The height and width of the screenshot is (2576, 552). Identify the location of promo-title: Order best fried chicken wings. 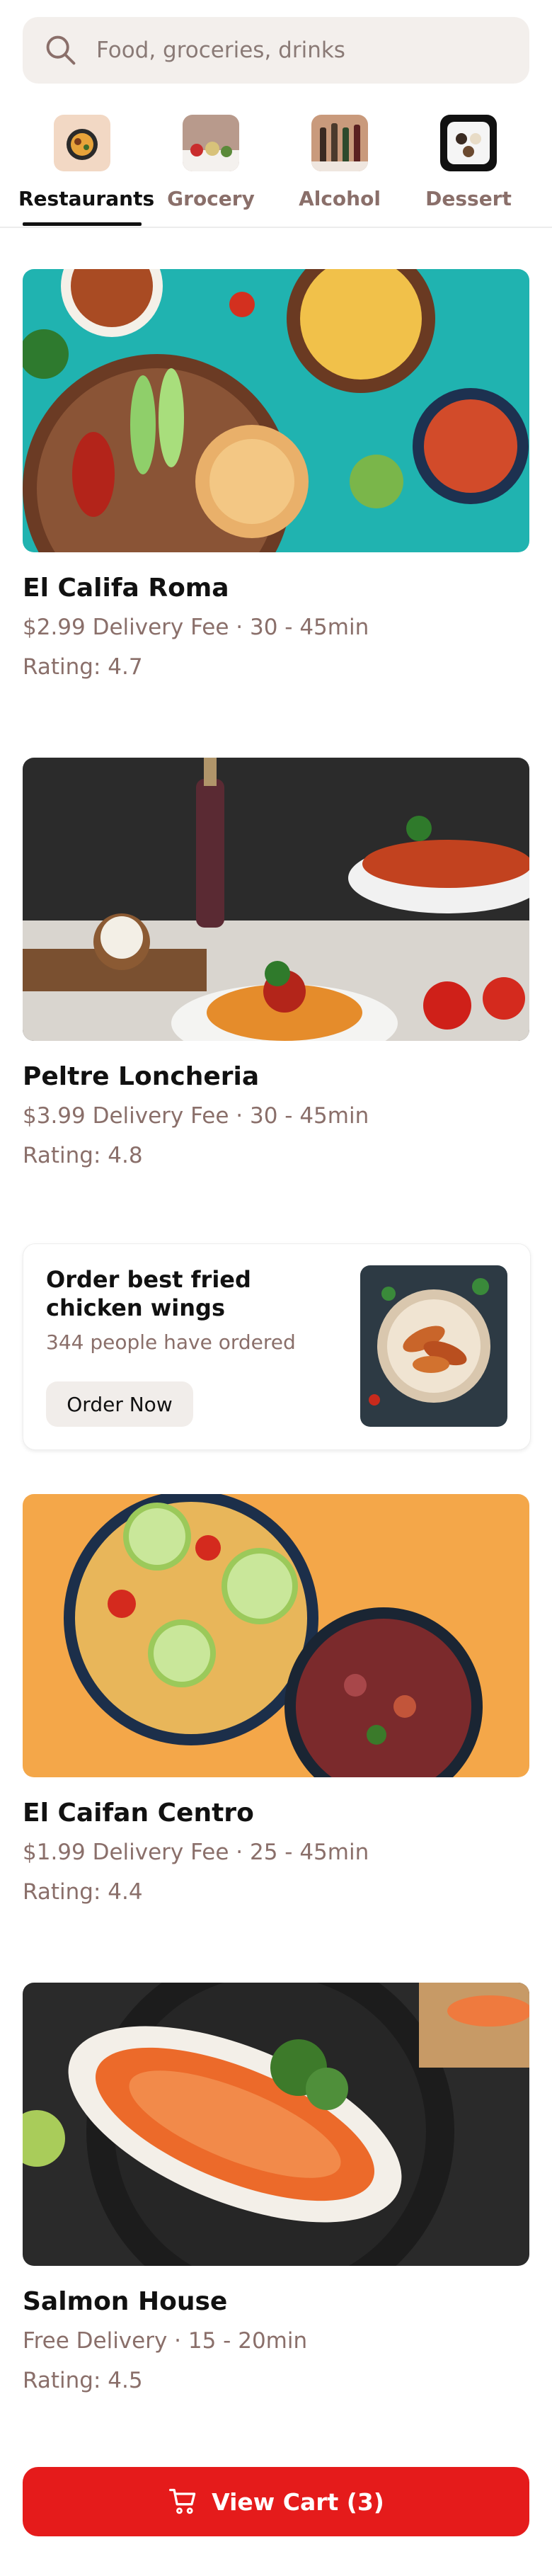
(148, 1293).